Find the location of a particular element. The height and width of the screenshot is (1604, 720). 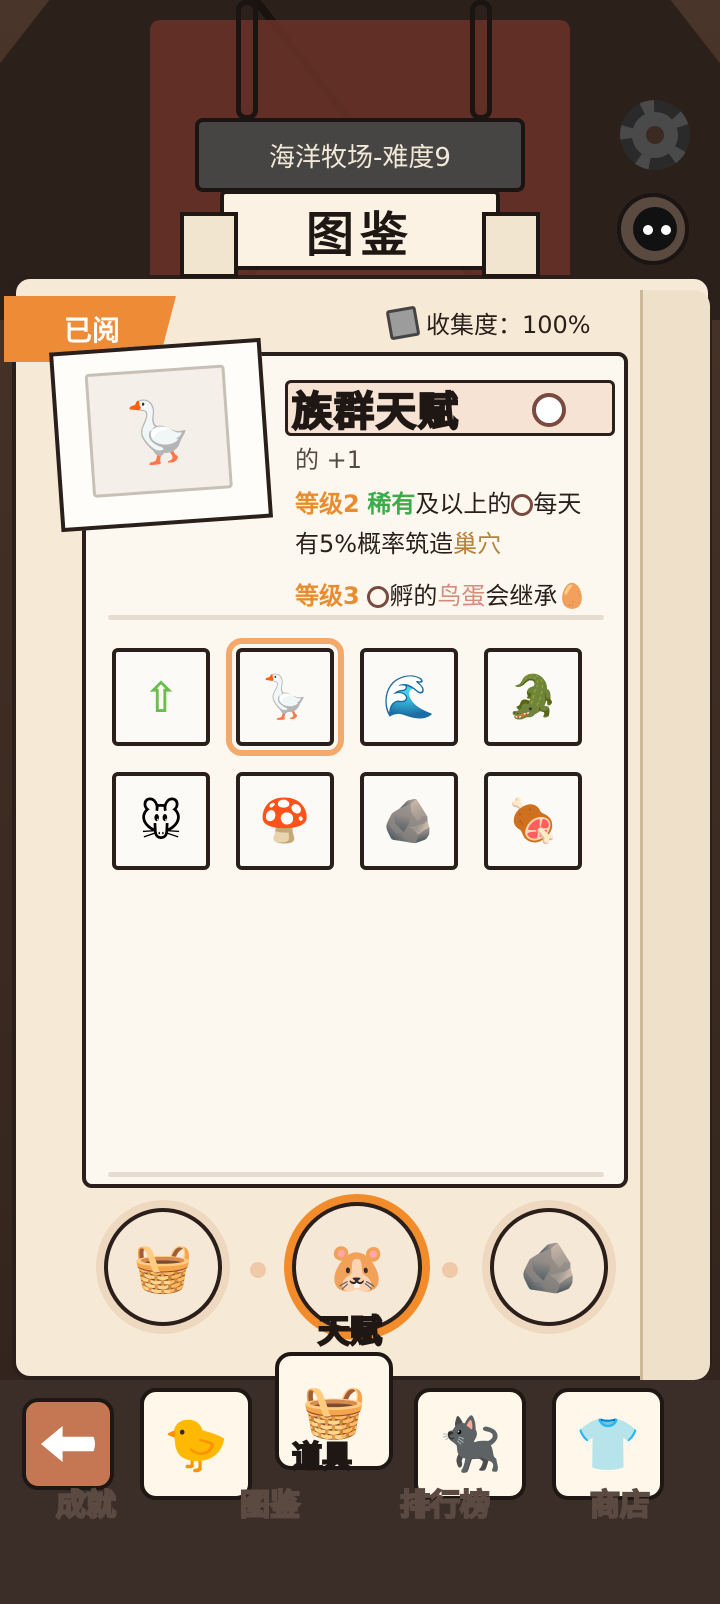

talent-line-partial-text: 的 +1 is located at coordinates (329, 460).